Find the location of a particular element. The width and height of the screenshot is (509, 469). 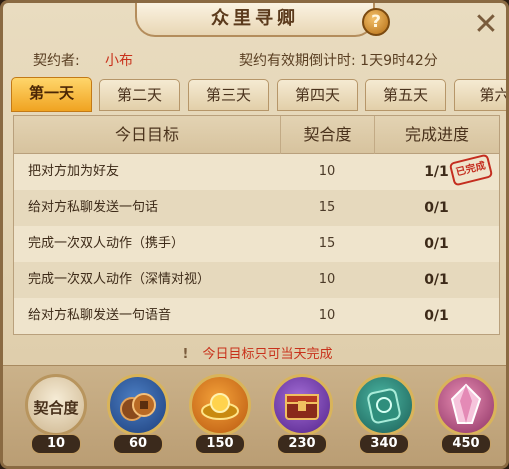

gold-ingot-icon is located at coordinates (220, 405).